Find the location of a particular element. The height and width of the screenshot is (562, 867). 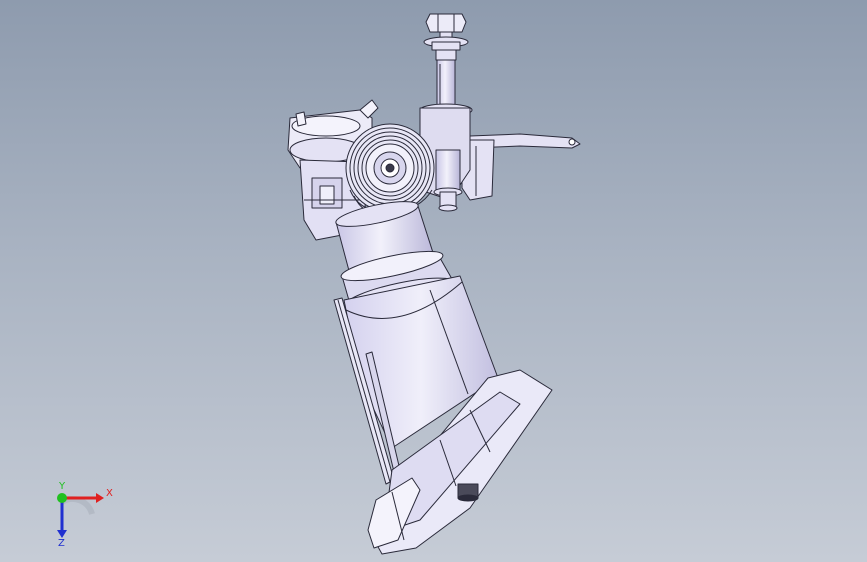

x-axis-arrow is located at coordinates (100, 498).